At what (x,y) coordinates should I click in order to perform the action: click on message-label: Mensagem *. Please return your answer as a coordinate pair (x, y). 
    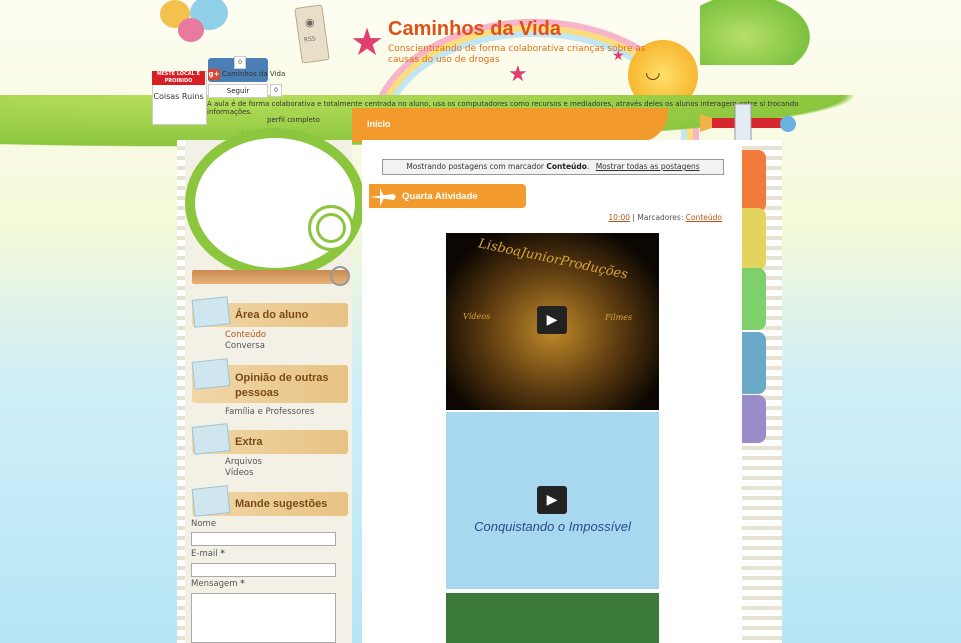
    Looking at the image, I should click on (218, 584).